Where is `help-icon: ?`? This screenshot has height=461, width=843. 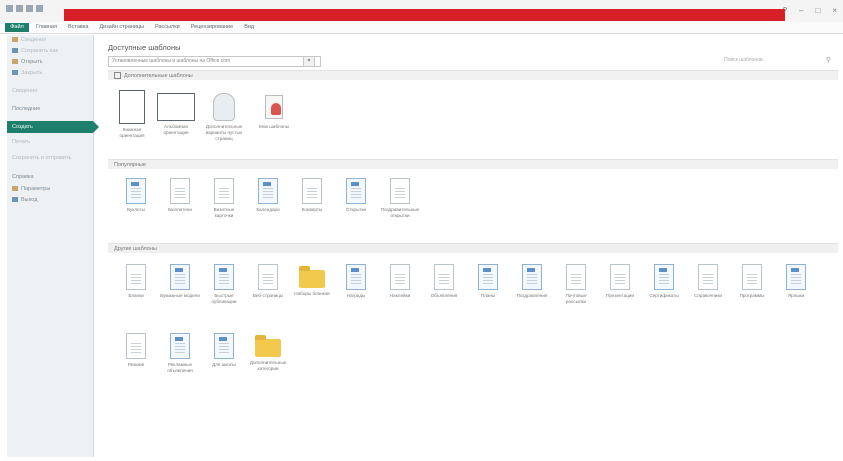
help-icon: ? is located at coordinates (785, 10).